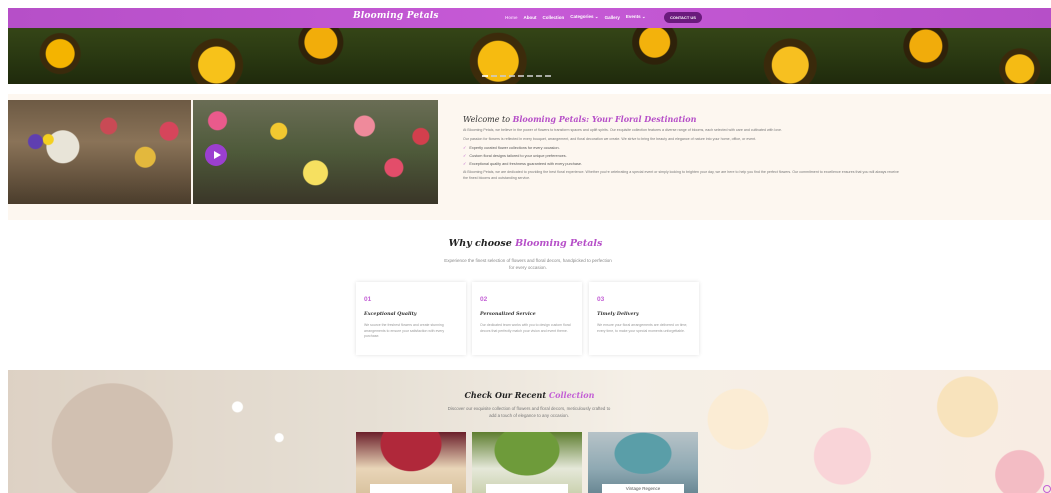  Describe the element at coordinates (99, 152) in the screenshot. I see `shop-photo` at that location.